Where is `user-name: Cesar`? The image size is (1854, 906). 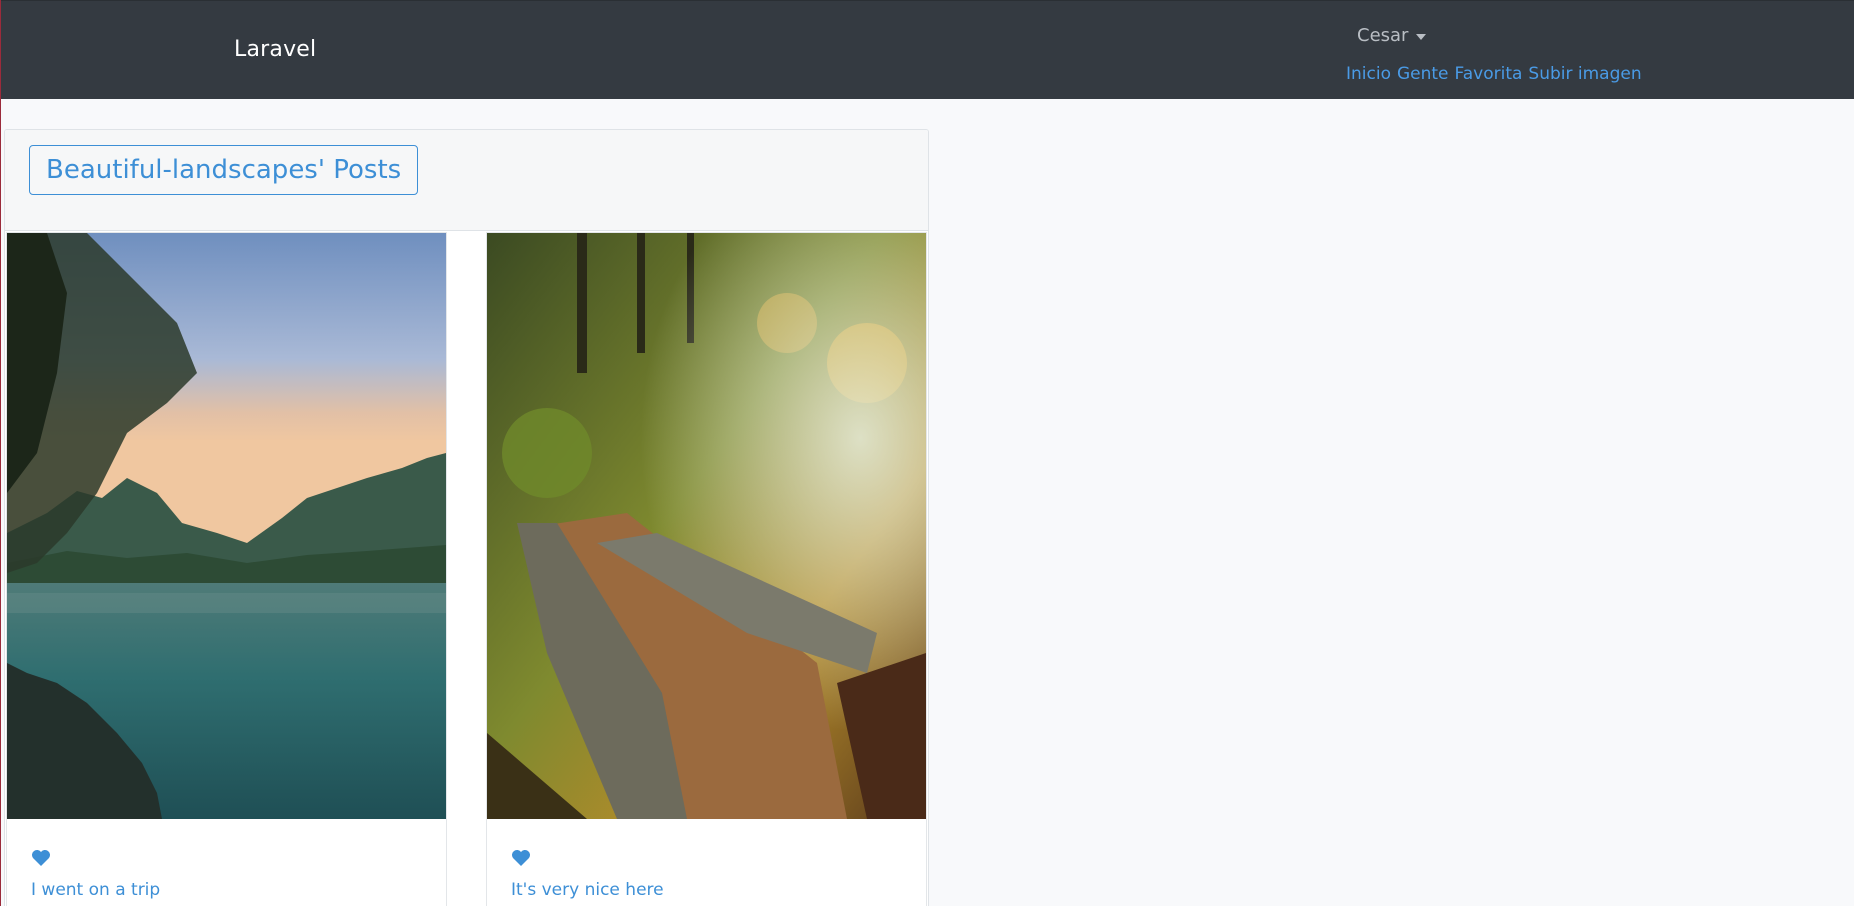 user-name: Cesar is located at coordinates (1383, 35).